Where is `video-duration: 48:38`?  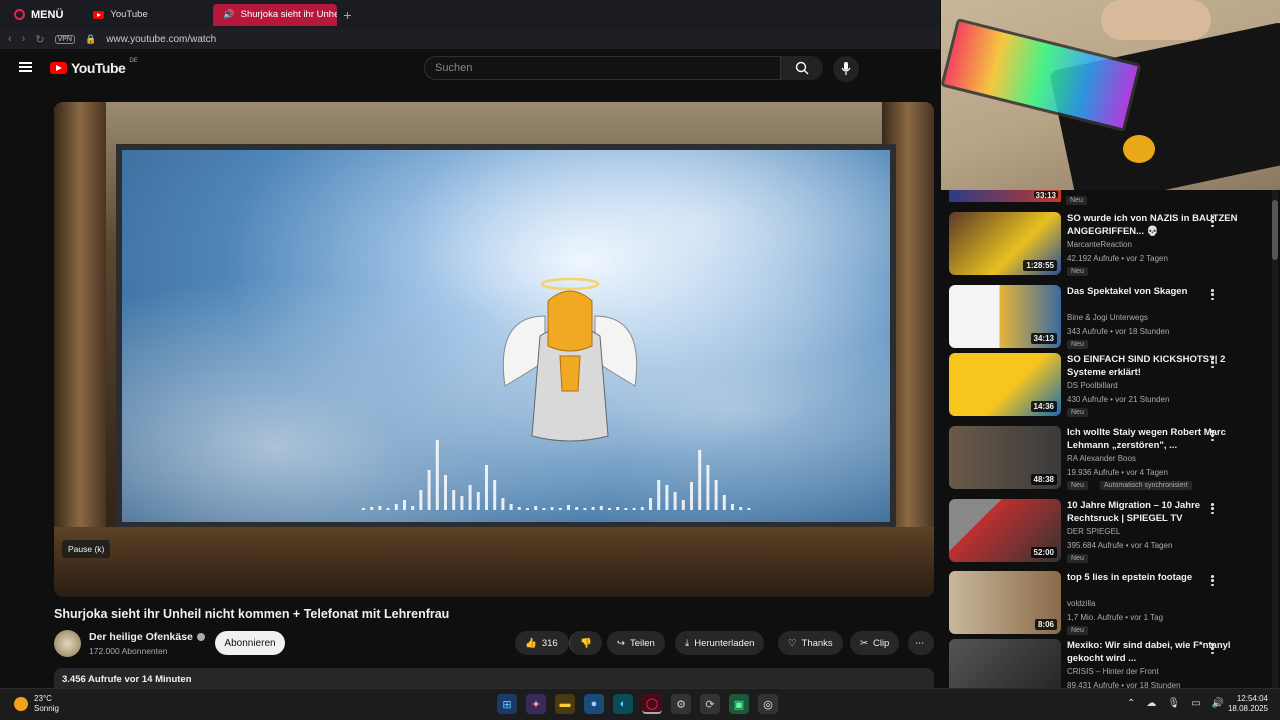
video-duration: 48:38 is located at coordinates (1043, 479).